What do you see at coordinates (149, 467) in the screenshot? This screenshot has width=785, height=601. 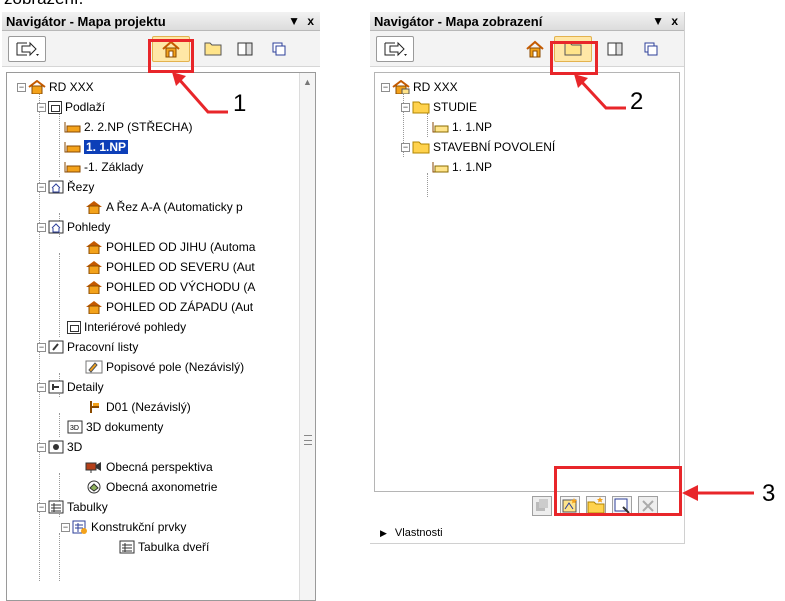 I see `tree-item-generic-perspective: Obecná perspektiva` at bounding box center [149, 467].